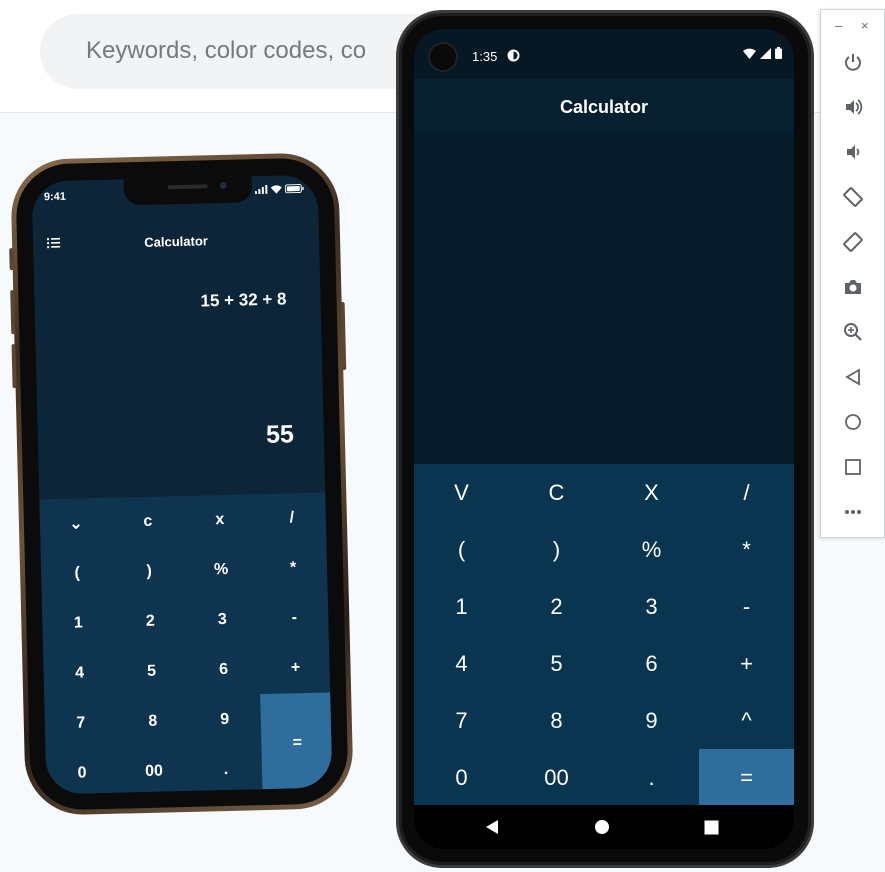 The height and width of the screenshot is (872, 885). I want to click on volume-up-side-button, so click(13, 312).